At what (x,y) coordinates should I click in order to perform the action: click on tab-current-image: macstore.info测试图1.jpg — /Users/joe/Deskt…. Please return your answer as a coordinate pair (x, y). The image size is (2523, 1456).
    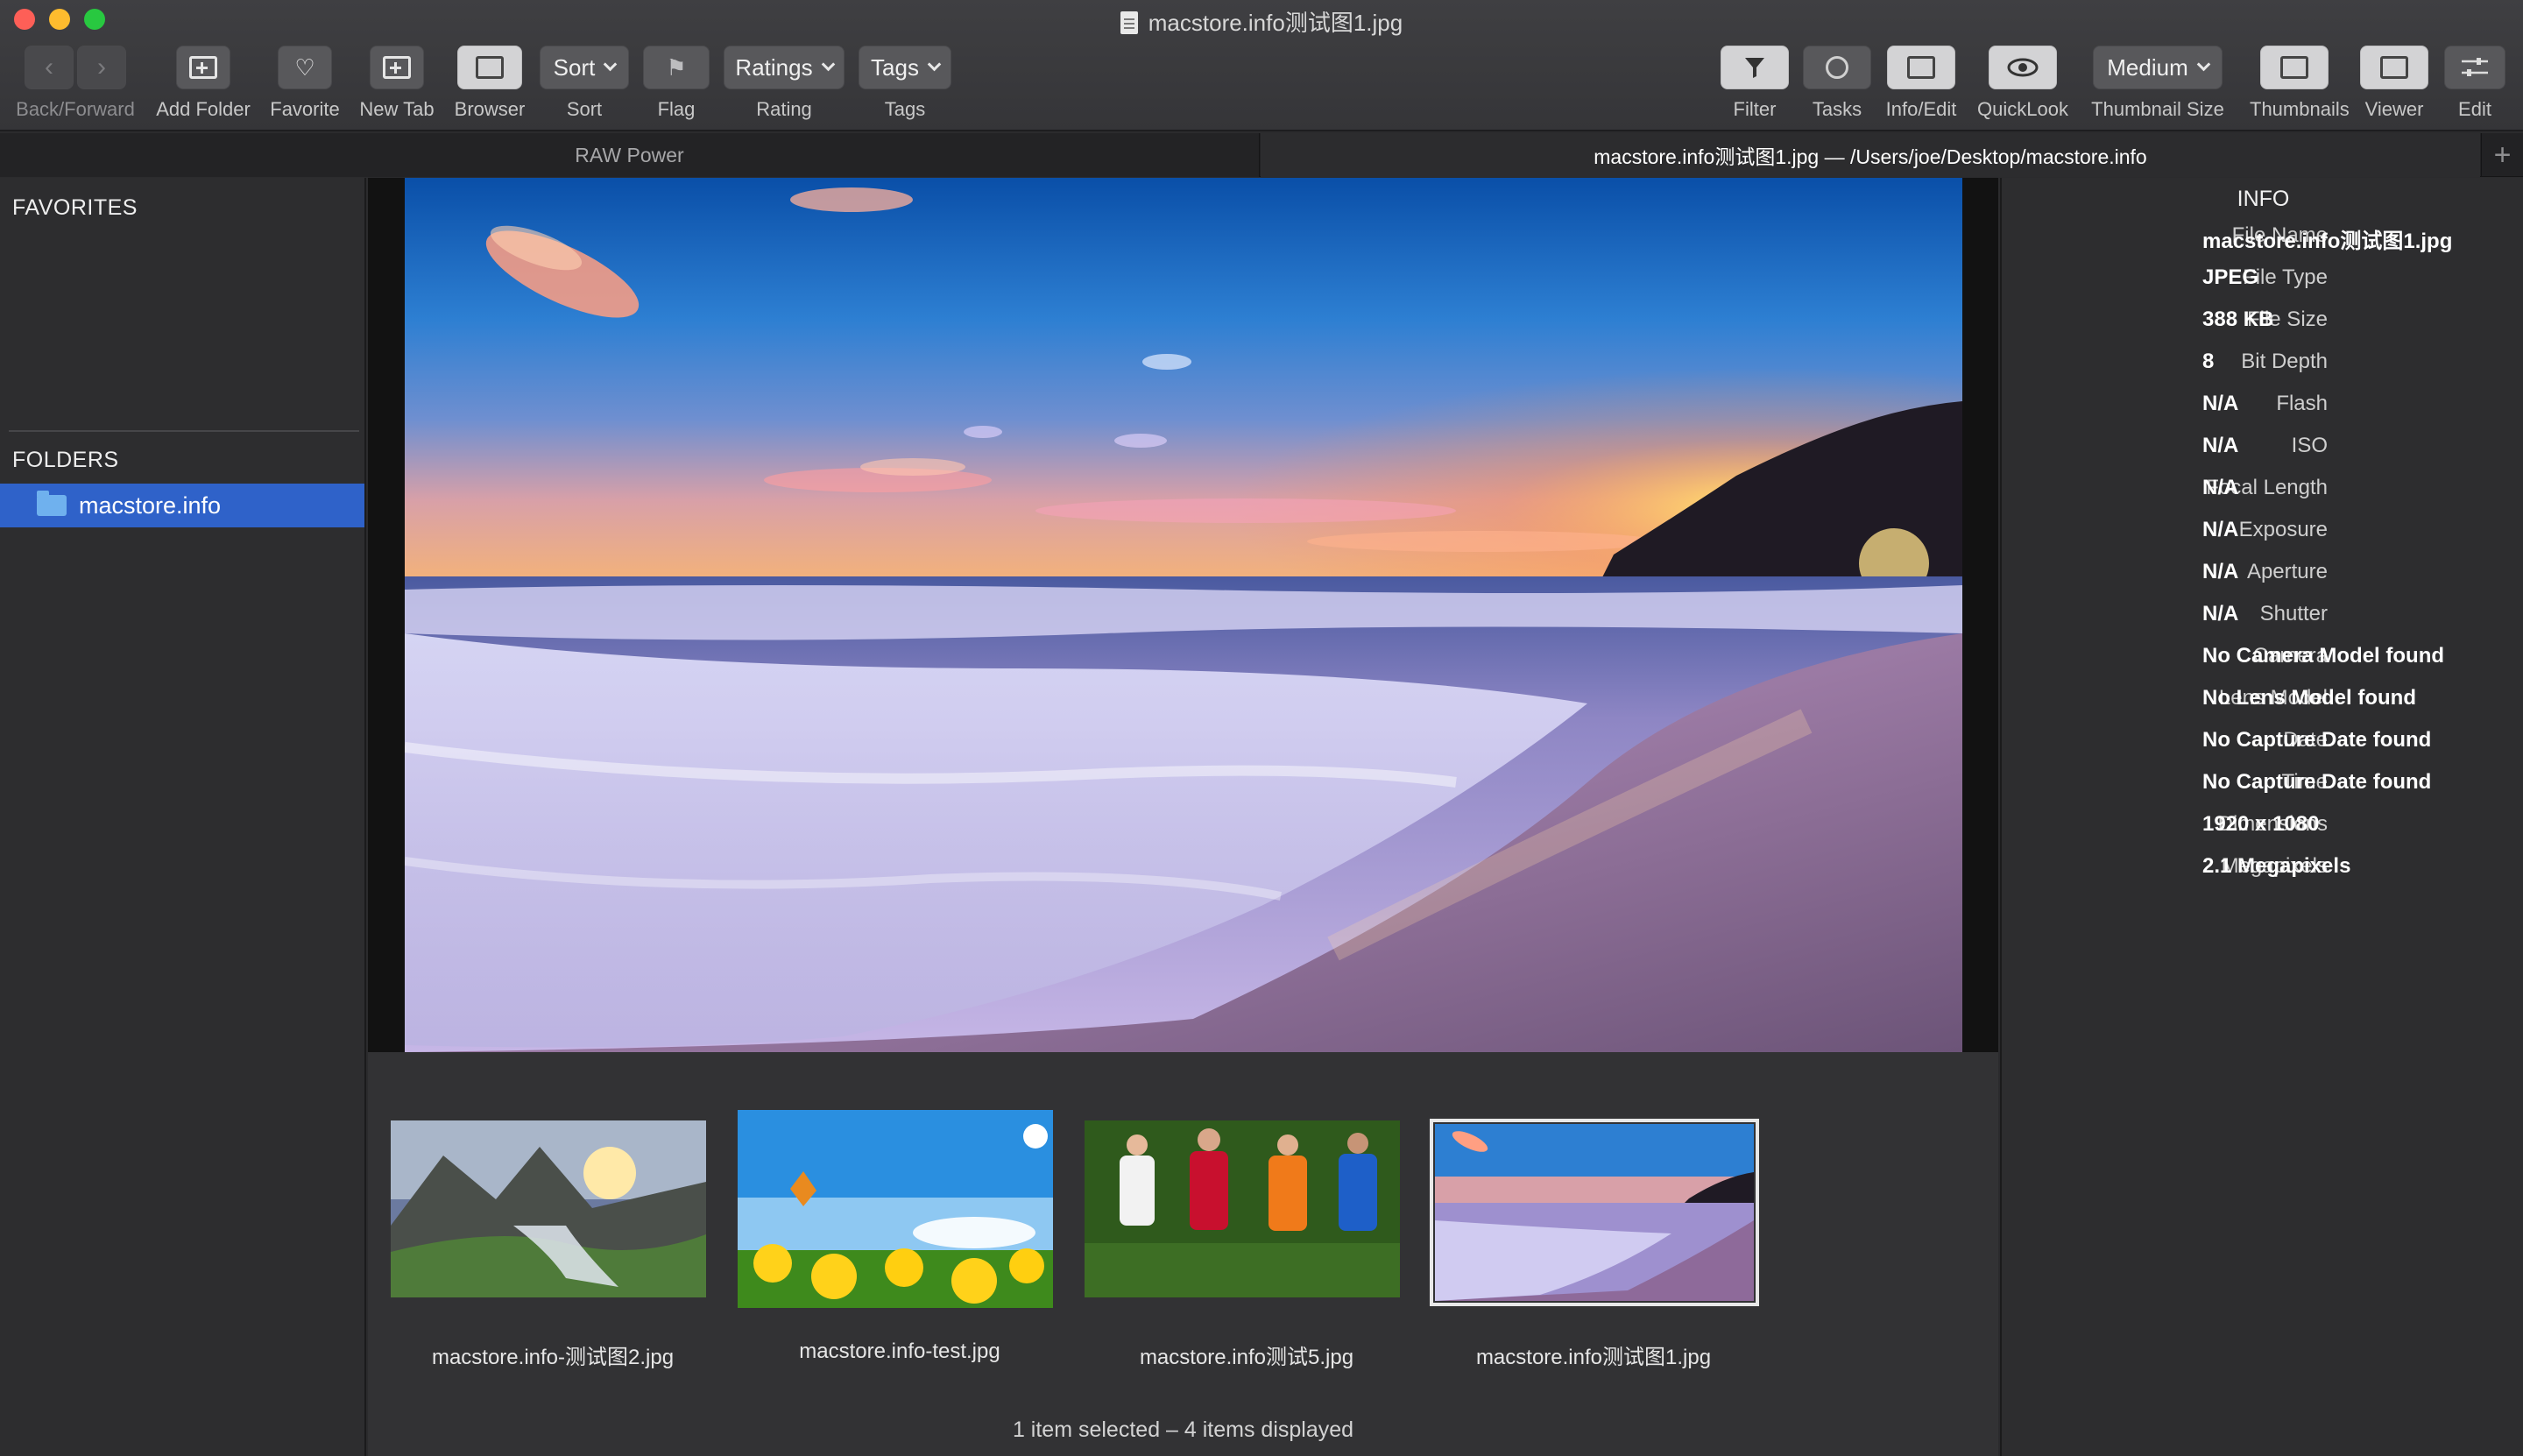
    Looking at the image, I should click on (1870, 155).